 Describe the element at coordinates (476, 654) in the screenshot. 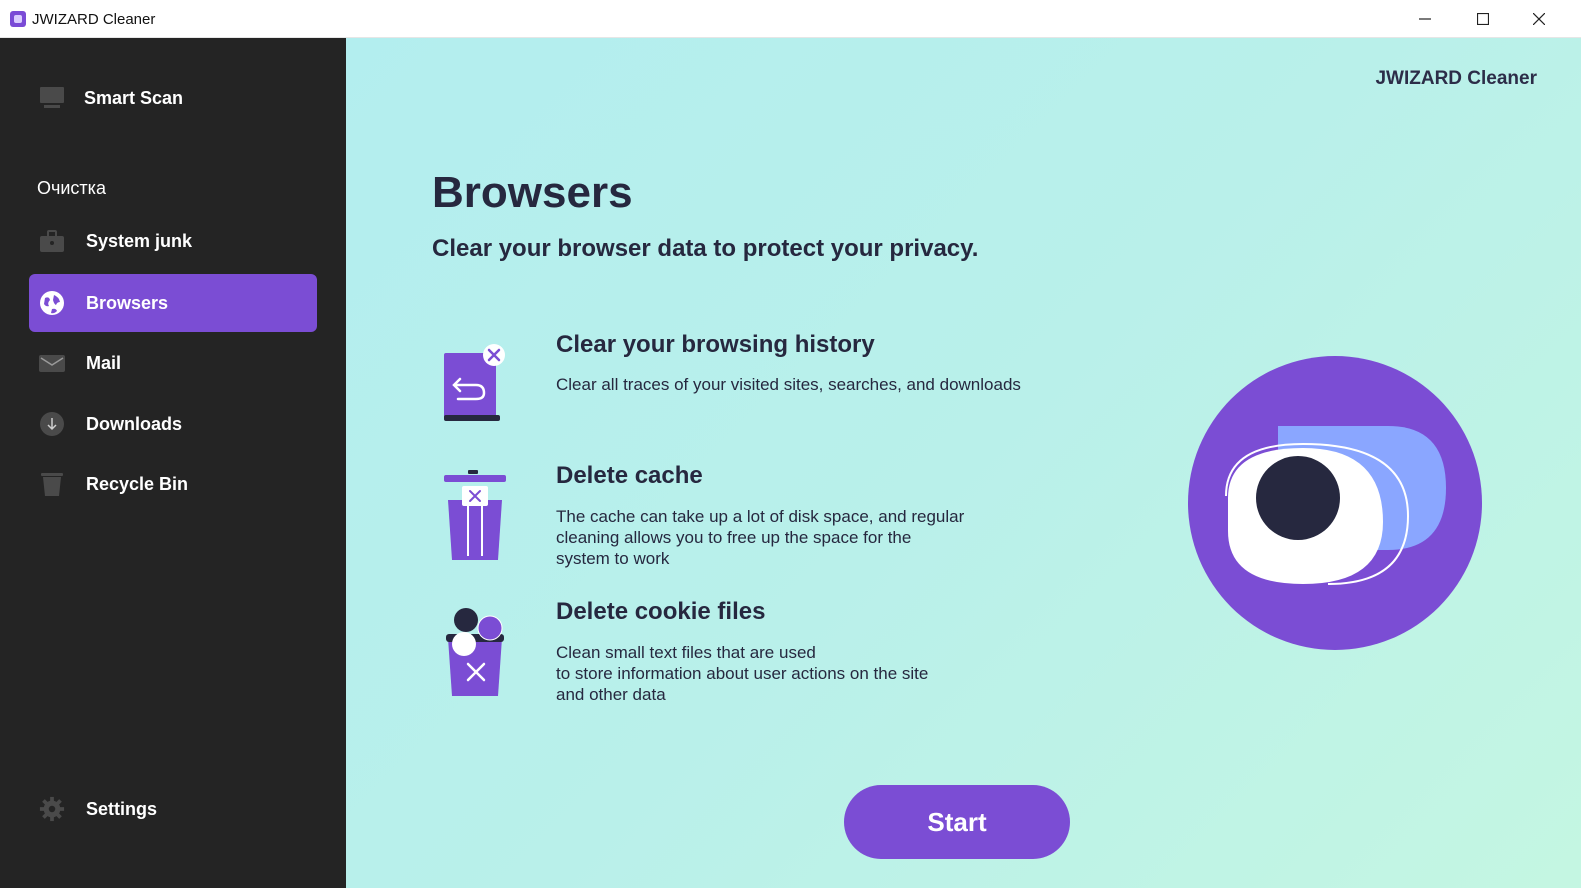

I see `cookies-bin-icon` at that location.